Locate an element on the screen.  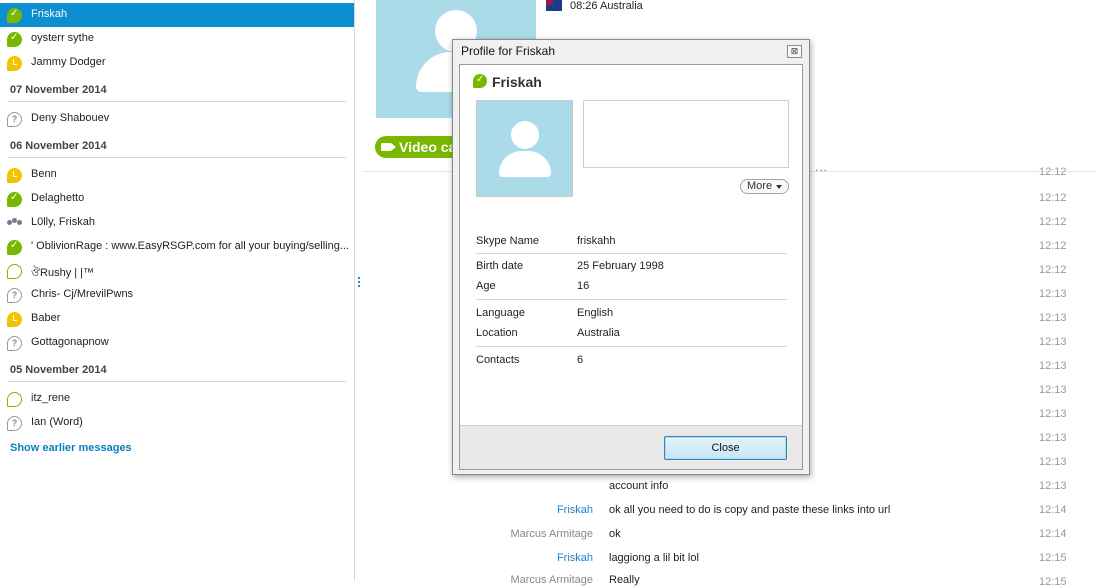
contact-name: Friskah is located at coordinates (49, 14).